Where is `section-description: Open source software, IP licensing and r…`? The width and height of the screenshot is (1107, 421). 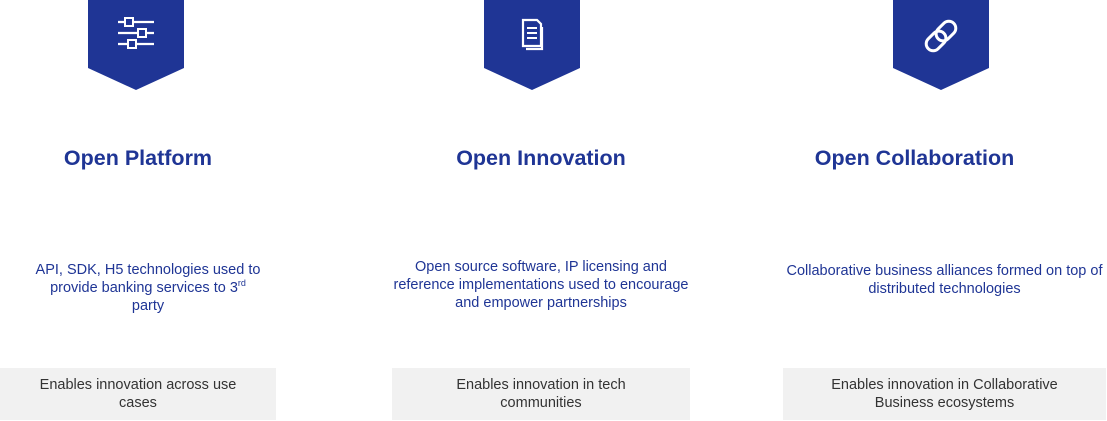 section-description: Open source software, IP licensing and r… is located at coordinates (541, 285).